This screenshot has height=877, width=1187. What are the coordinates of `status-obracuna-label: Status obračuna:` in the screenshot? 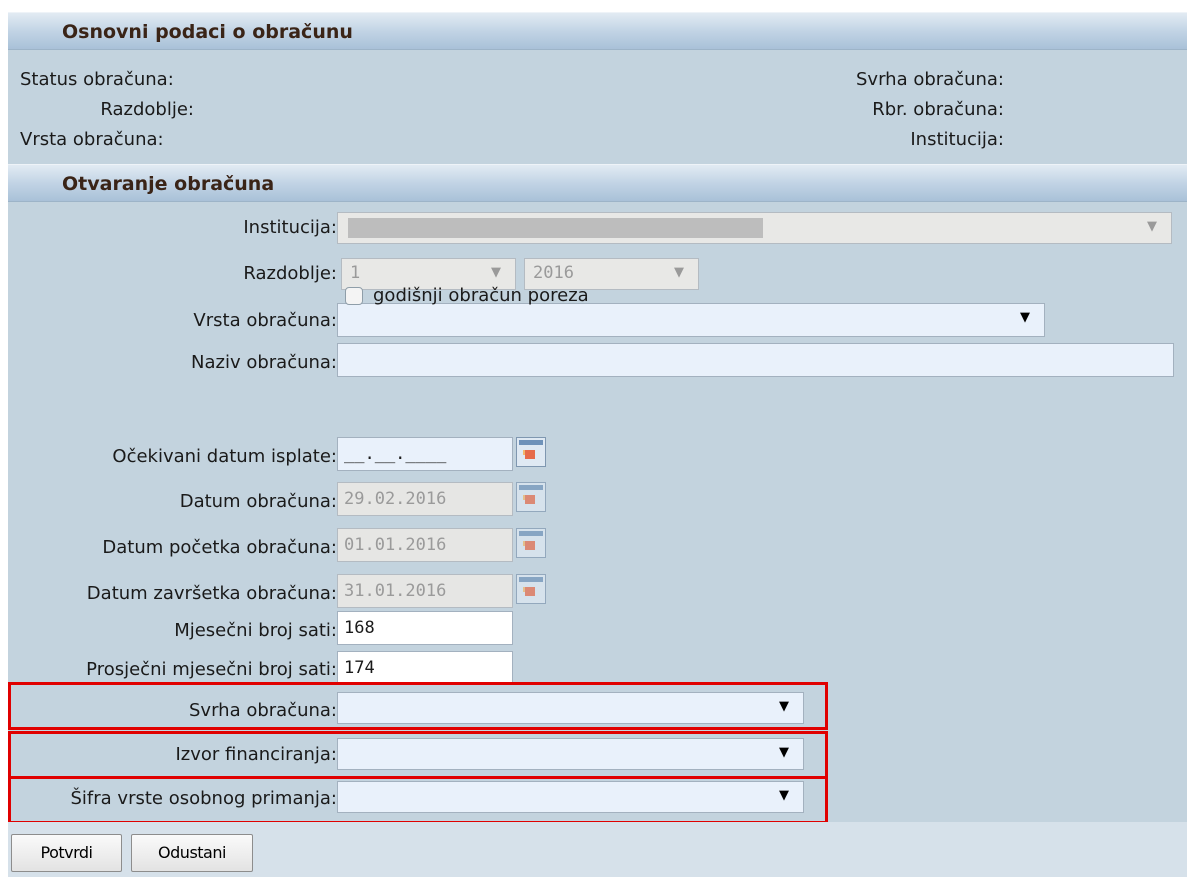 It's located at (97, 79).